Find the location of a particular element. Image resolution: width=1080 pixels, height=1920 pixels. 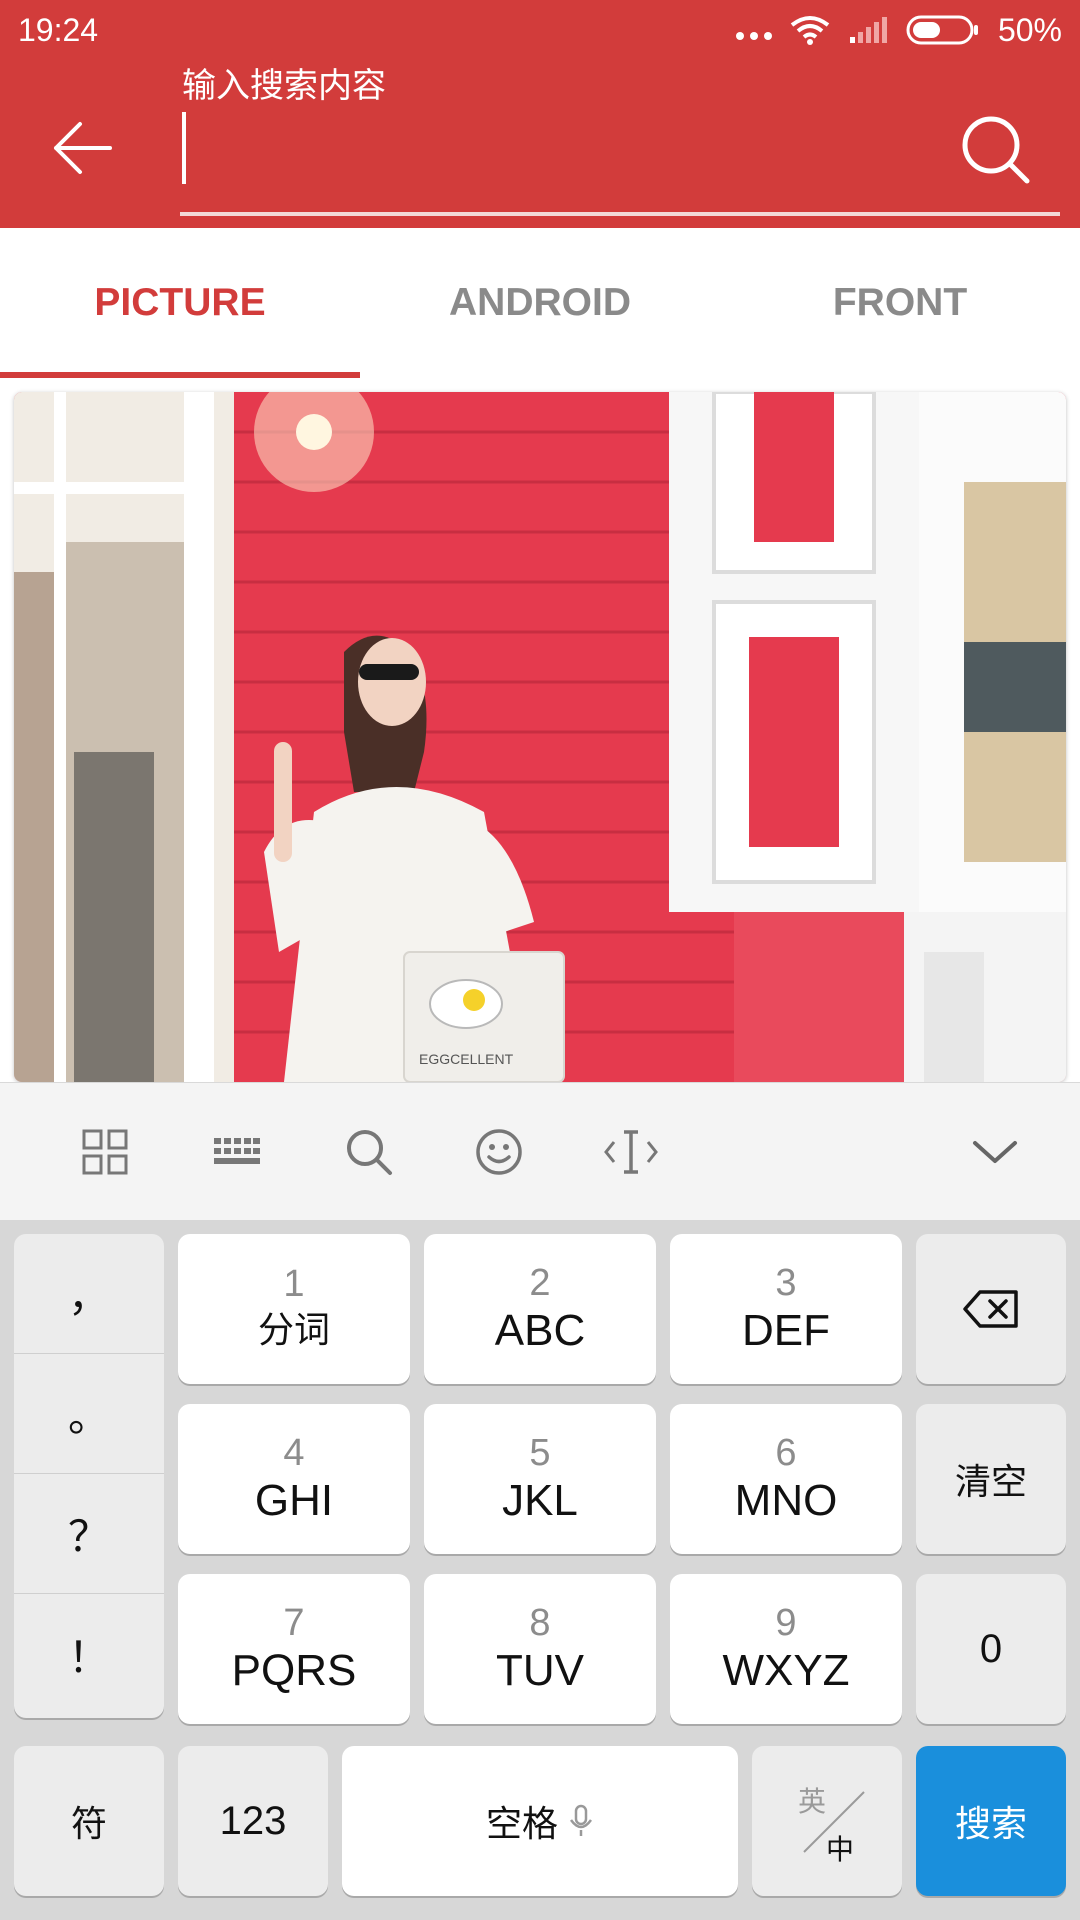

wifi-icon is located at coordinates (810, 30).